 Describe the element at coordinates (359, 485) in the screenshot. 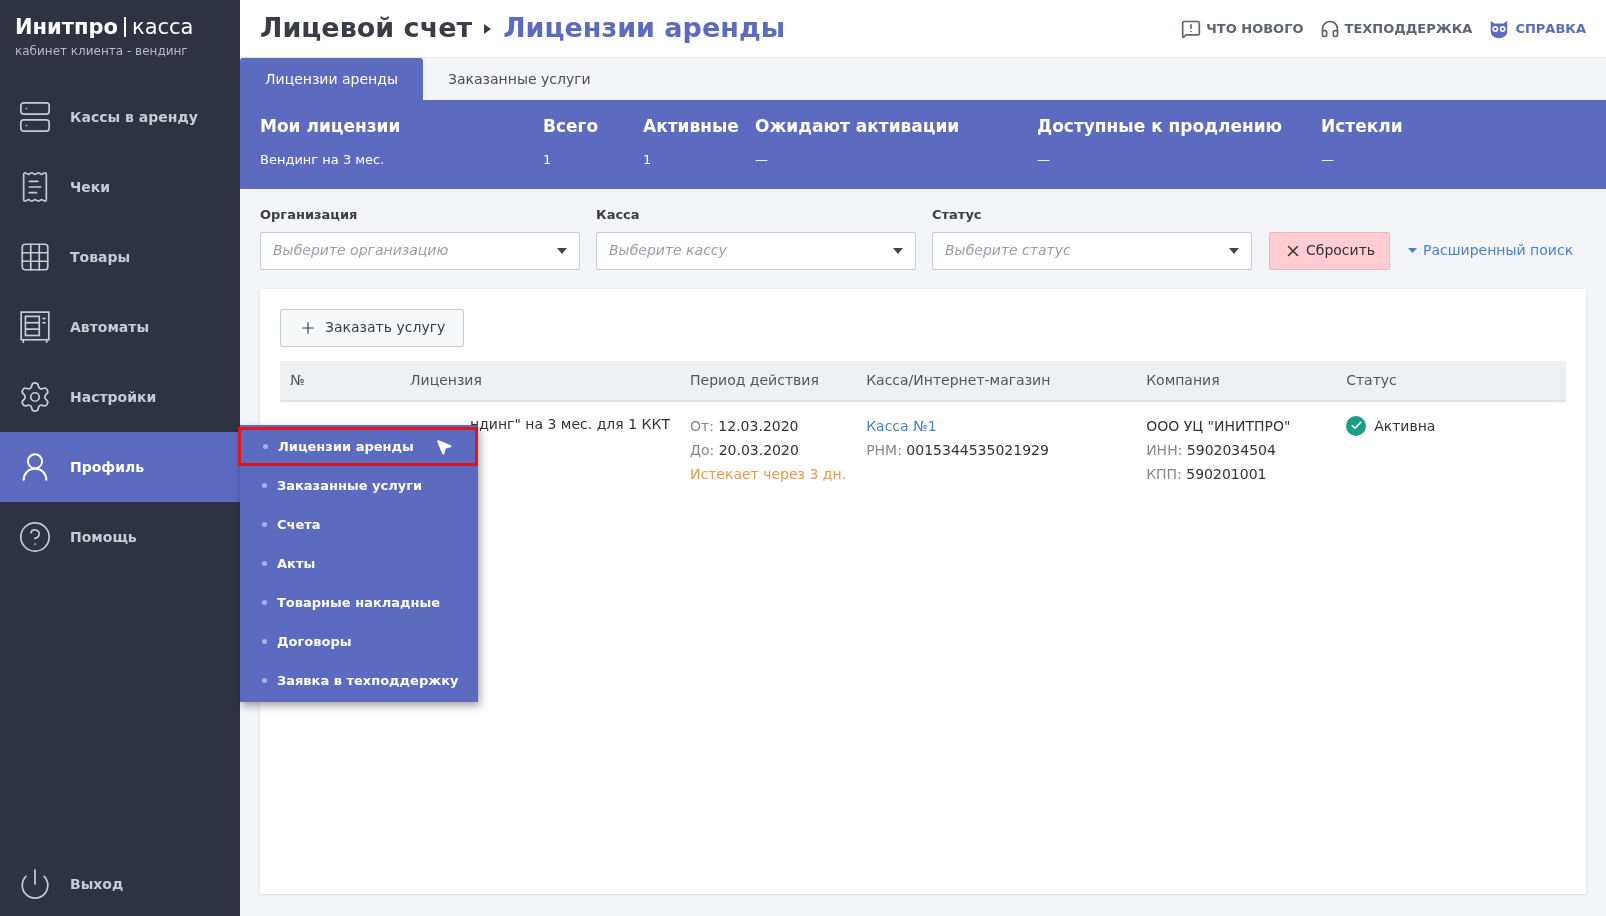

I see `submenu-item: Заказанные услуги` at that location.